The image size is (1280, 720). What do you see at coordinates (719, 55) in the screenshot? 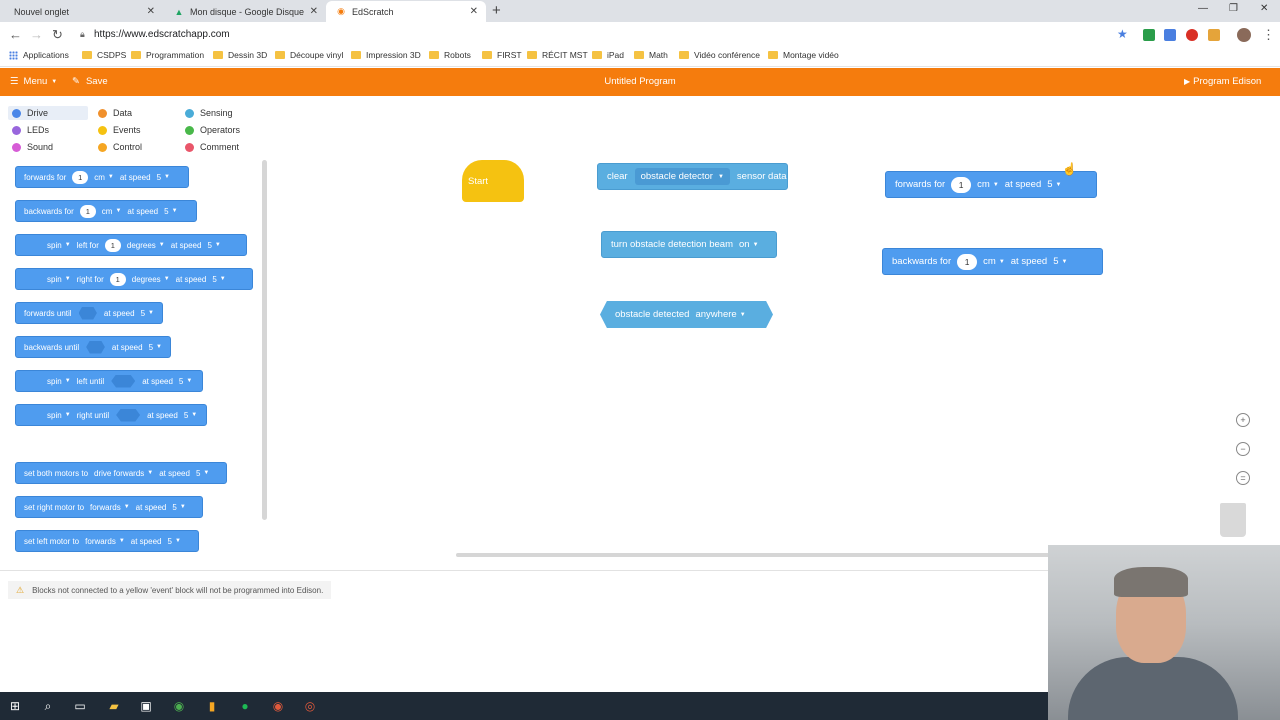
I see `bookmark-item: Vidéo conférence` at bounding box center [719, 55].